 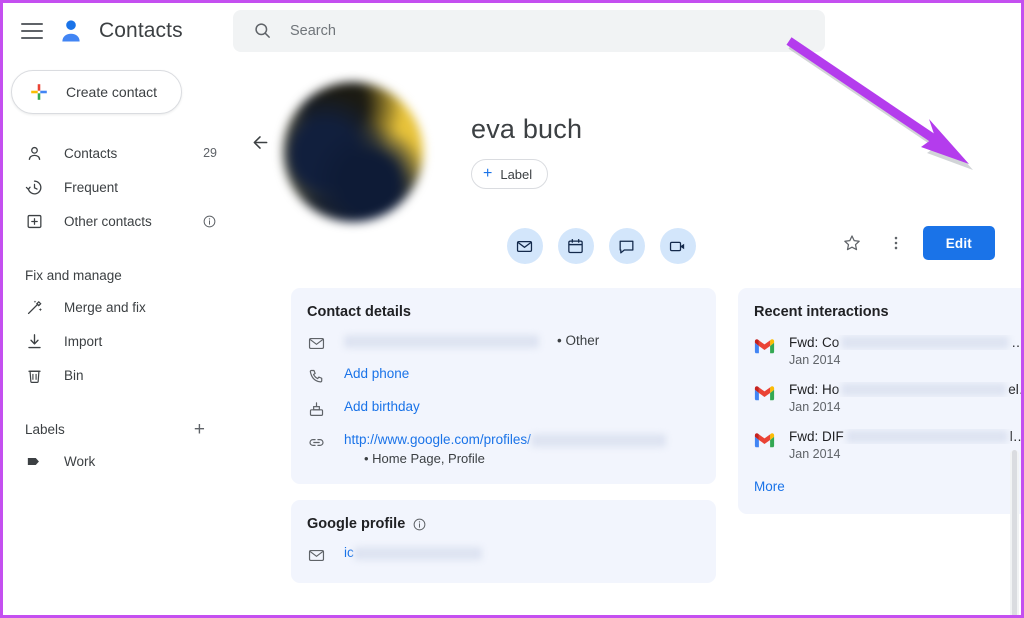 I want to click on chat-action, so click(x=626, y=246).